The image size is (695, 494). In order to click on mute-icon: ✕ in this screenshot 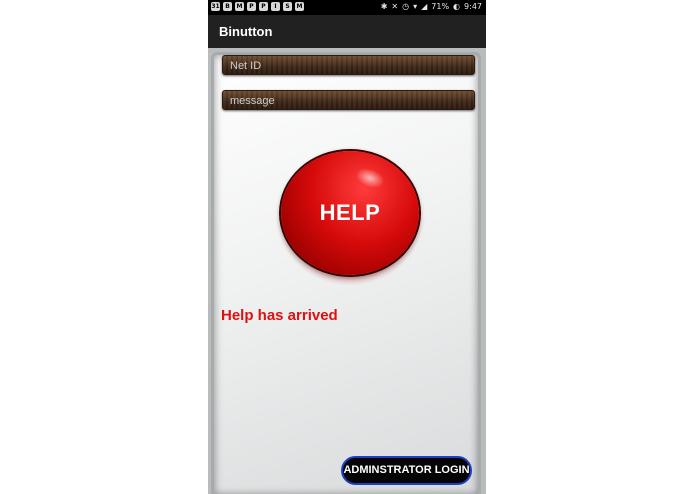, I will do `click(395, 6)`.